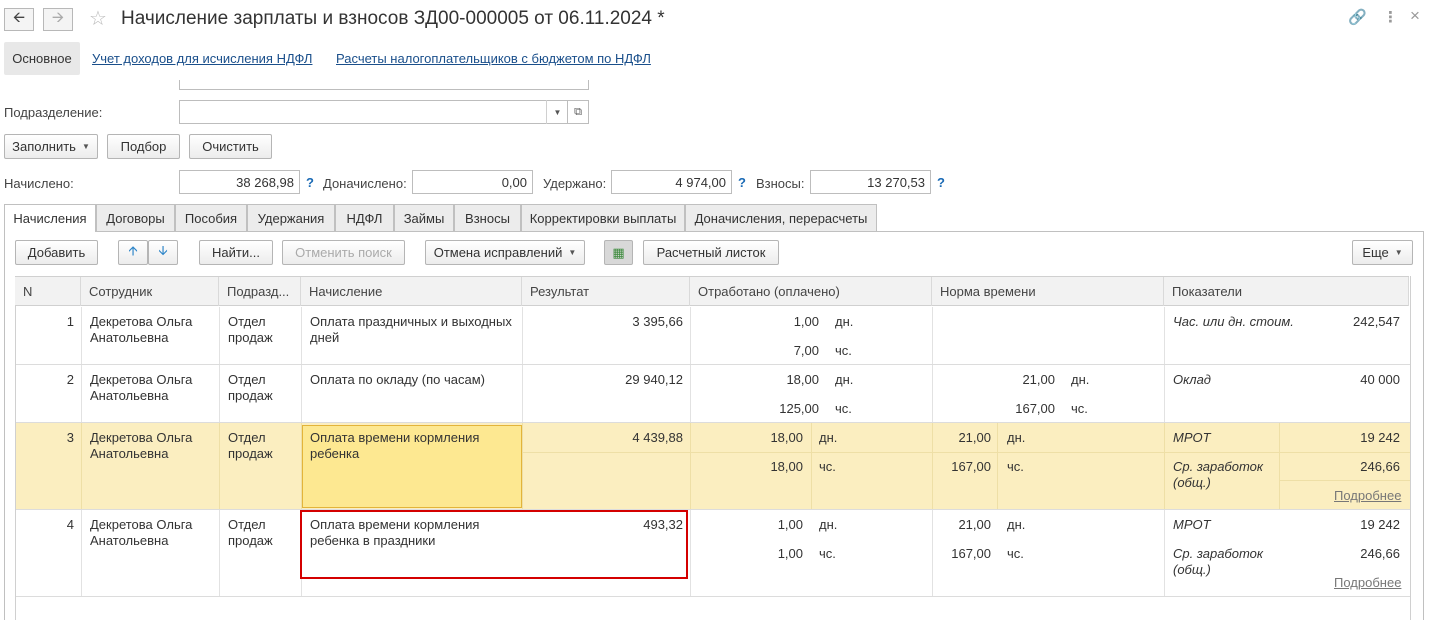  I want to click on cancel-fixes-button: Отмена исправлений ▼, so click(505, 252).